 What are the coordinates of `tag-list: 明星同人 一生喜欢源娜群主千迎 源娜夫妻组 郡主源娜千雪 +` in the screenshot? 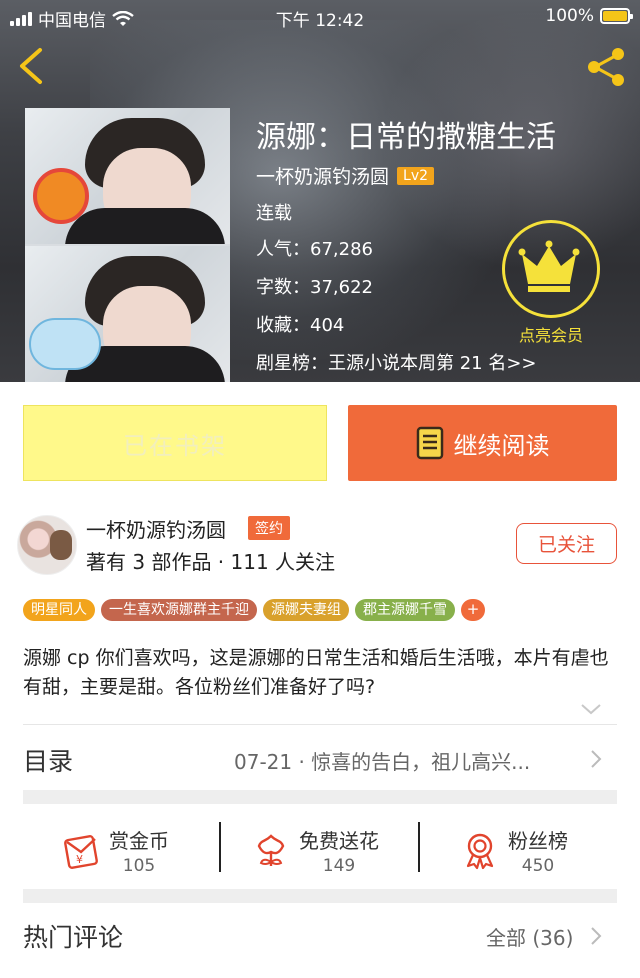 It's located at (254, 610).